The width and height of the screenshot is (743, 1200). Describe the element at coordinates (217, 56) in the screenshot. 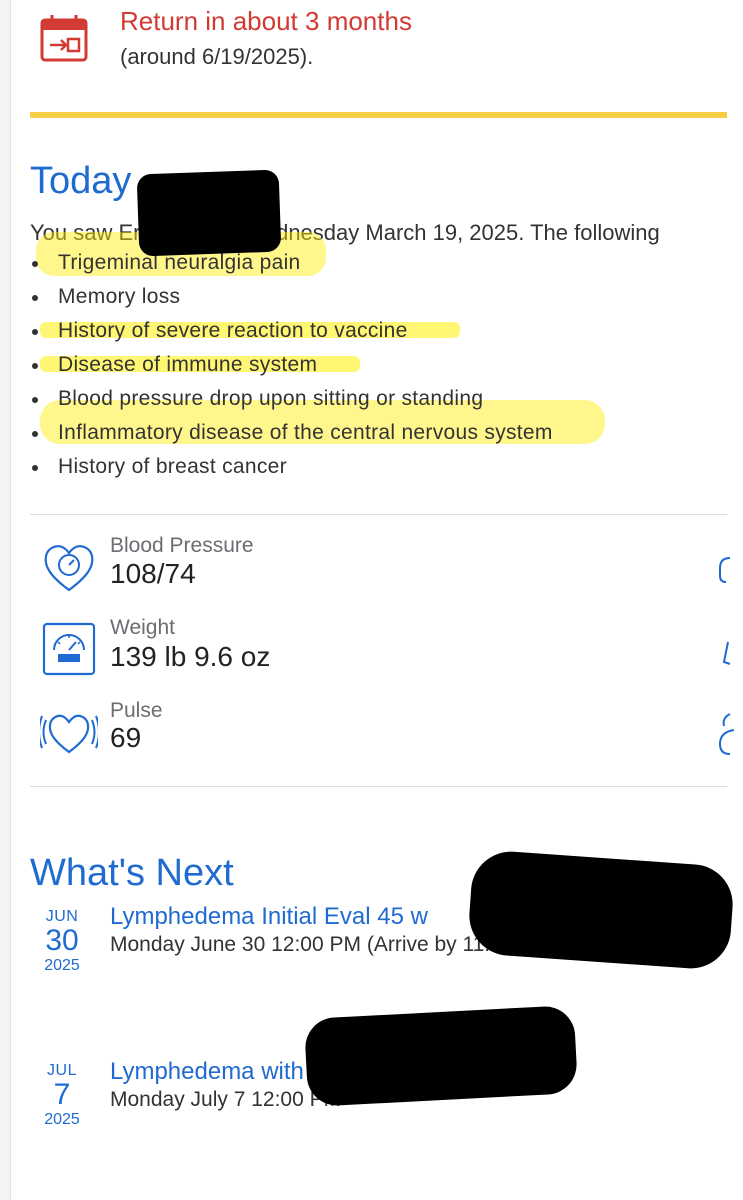

I see `return-visit-date: (around 6/19/2025).` at that location.